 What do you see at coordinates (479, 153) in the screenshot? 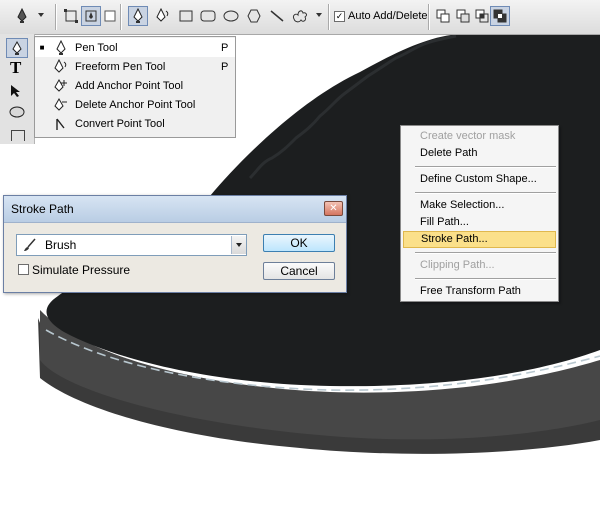
I see `menu-item-delete-path: Delete Path` at bounding box center [479, 153].